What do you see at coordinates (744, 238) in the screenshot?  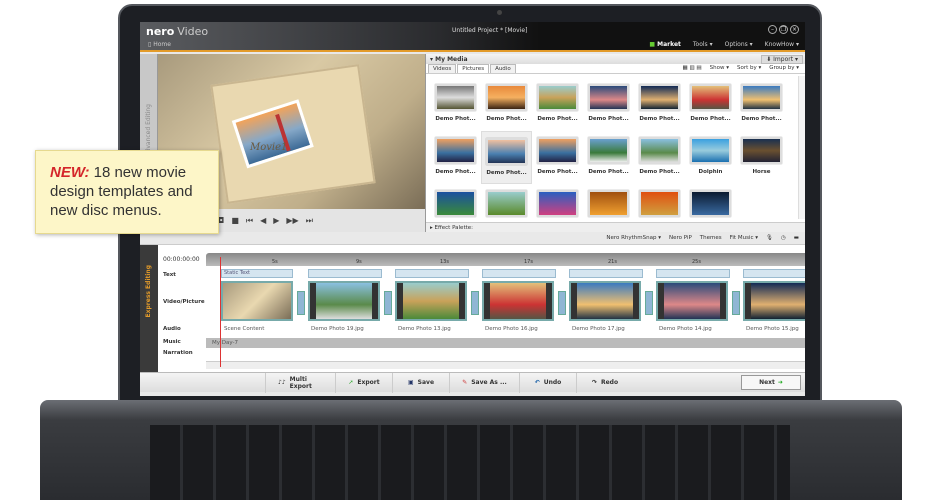 I see `fit-music-button: Fit Music ▾` at bounding box center [744, 238].